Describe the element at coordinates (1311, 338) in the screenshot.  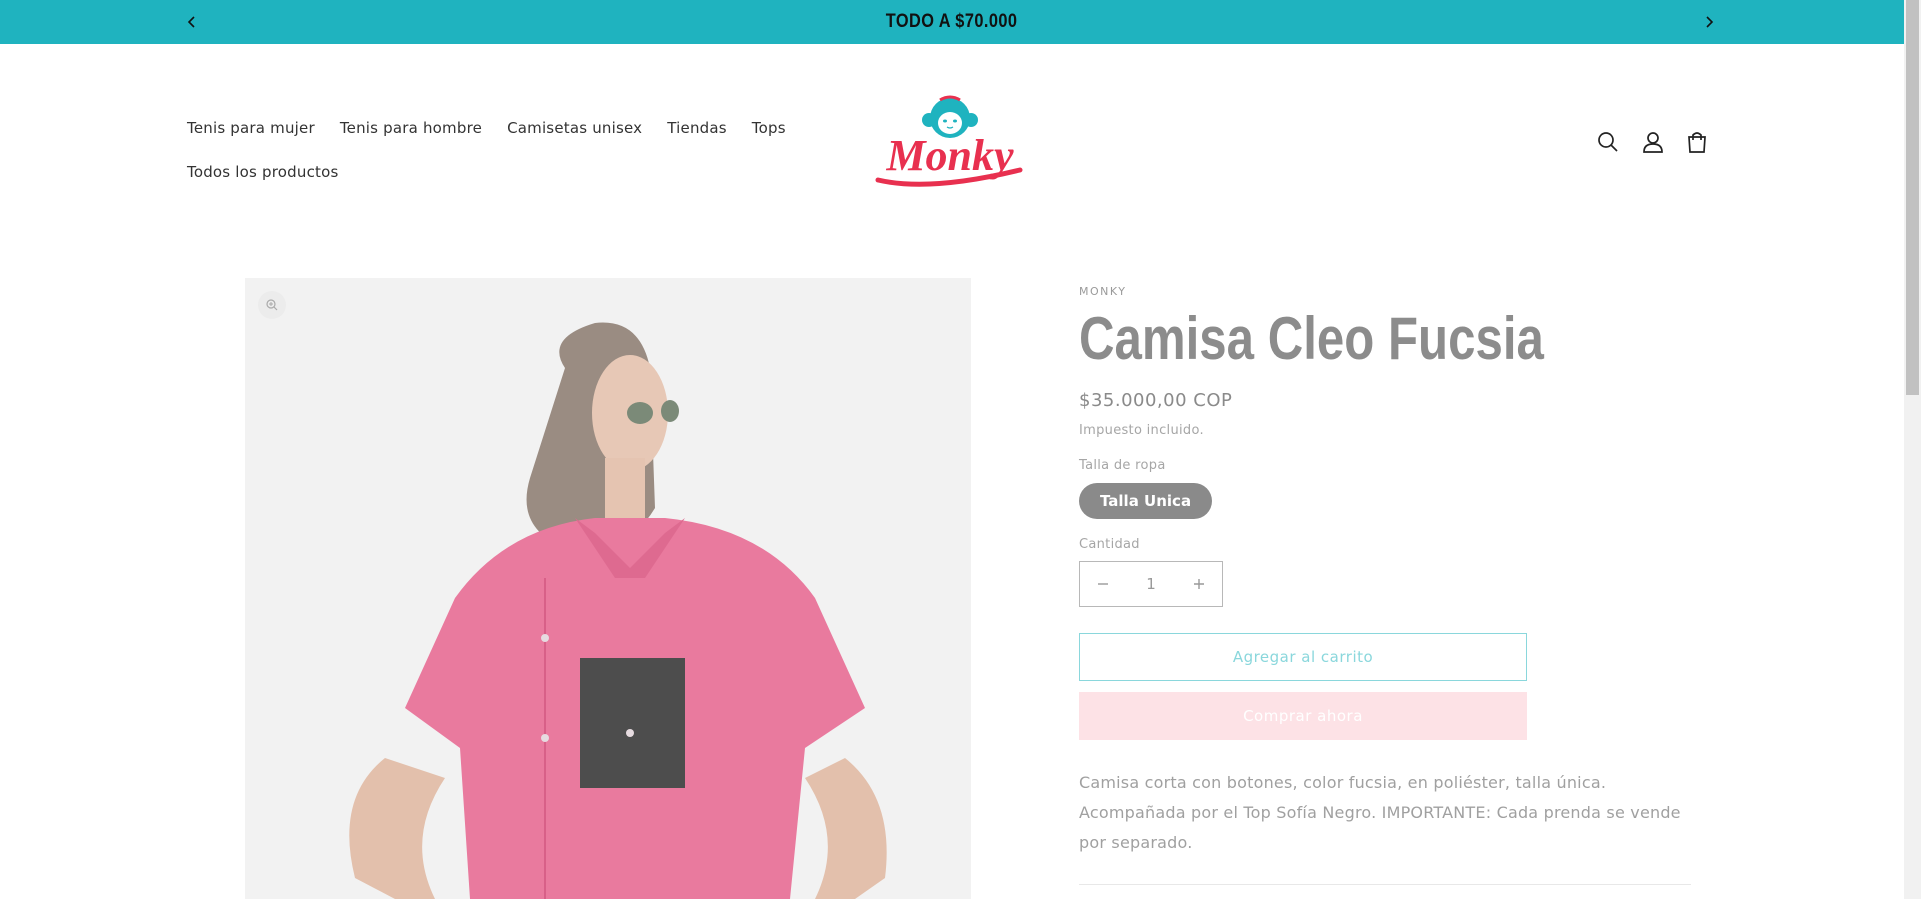
I see `product-title: Camisa Cleo Fucsia` at that location.